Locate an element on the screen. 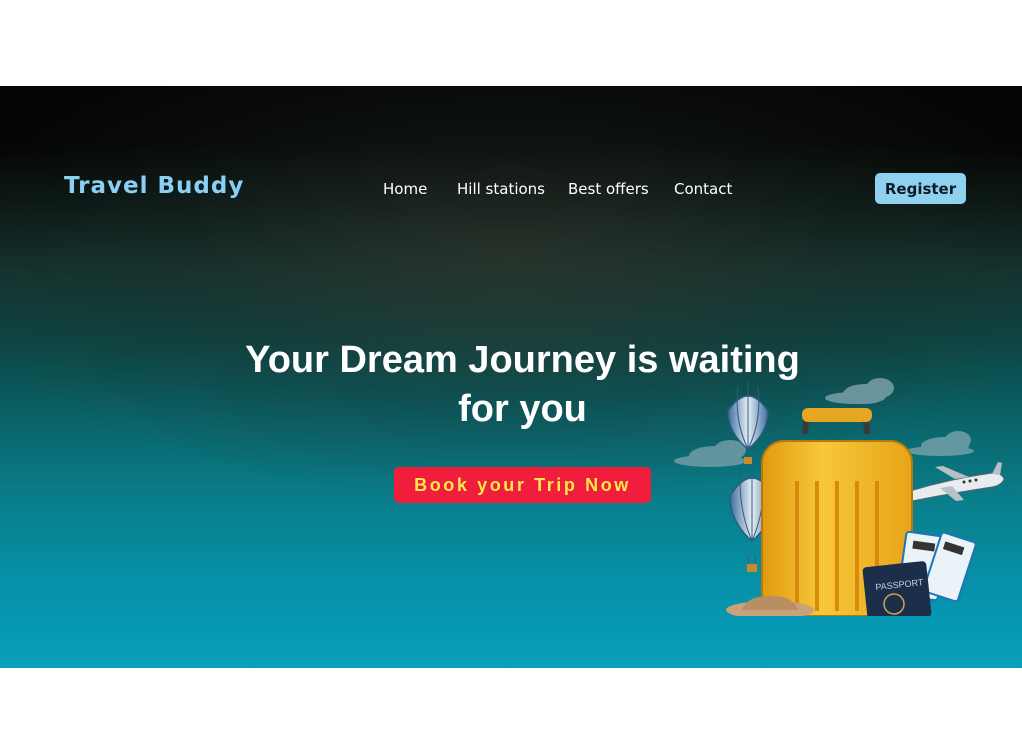 This screenshot has width=1022, height=748. passport-icon: PASSPORT is located at coordinates (897, 588).